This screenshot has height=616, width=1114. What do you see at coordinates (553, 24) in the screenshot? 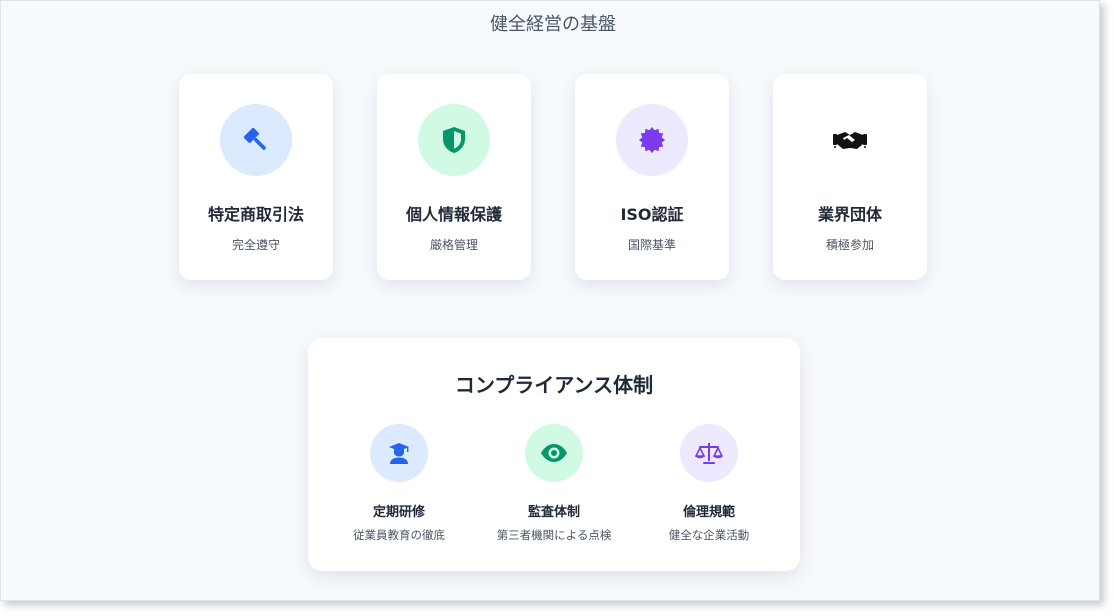
I see `page-title: 健全経営の基盤` at bounding box center [553, 24].